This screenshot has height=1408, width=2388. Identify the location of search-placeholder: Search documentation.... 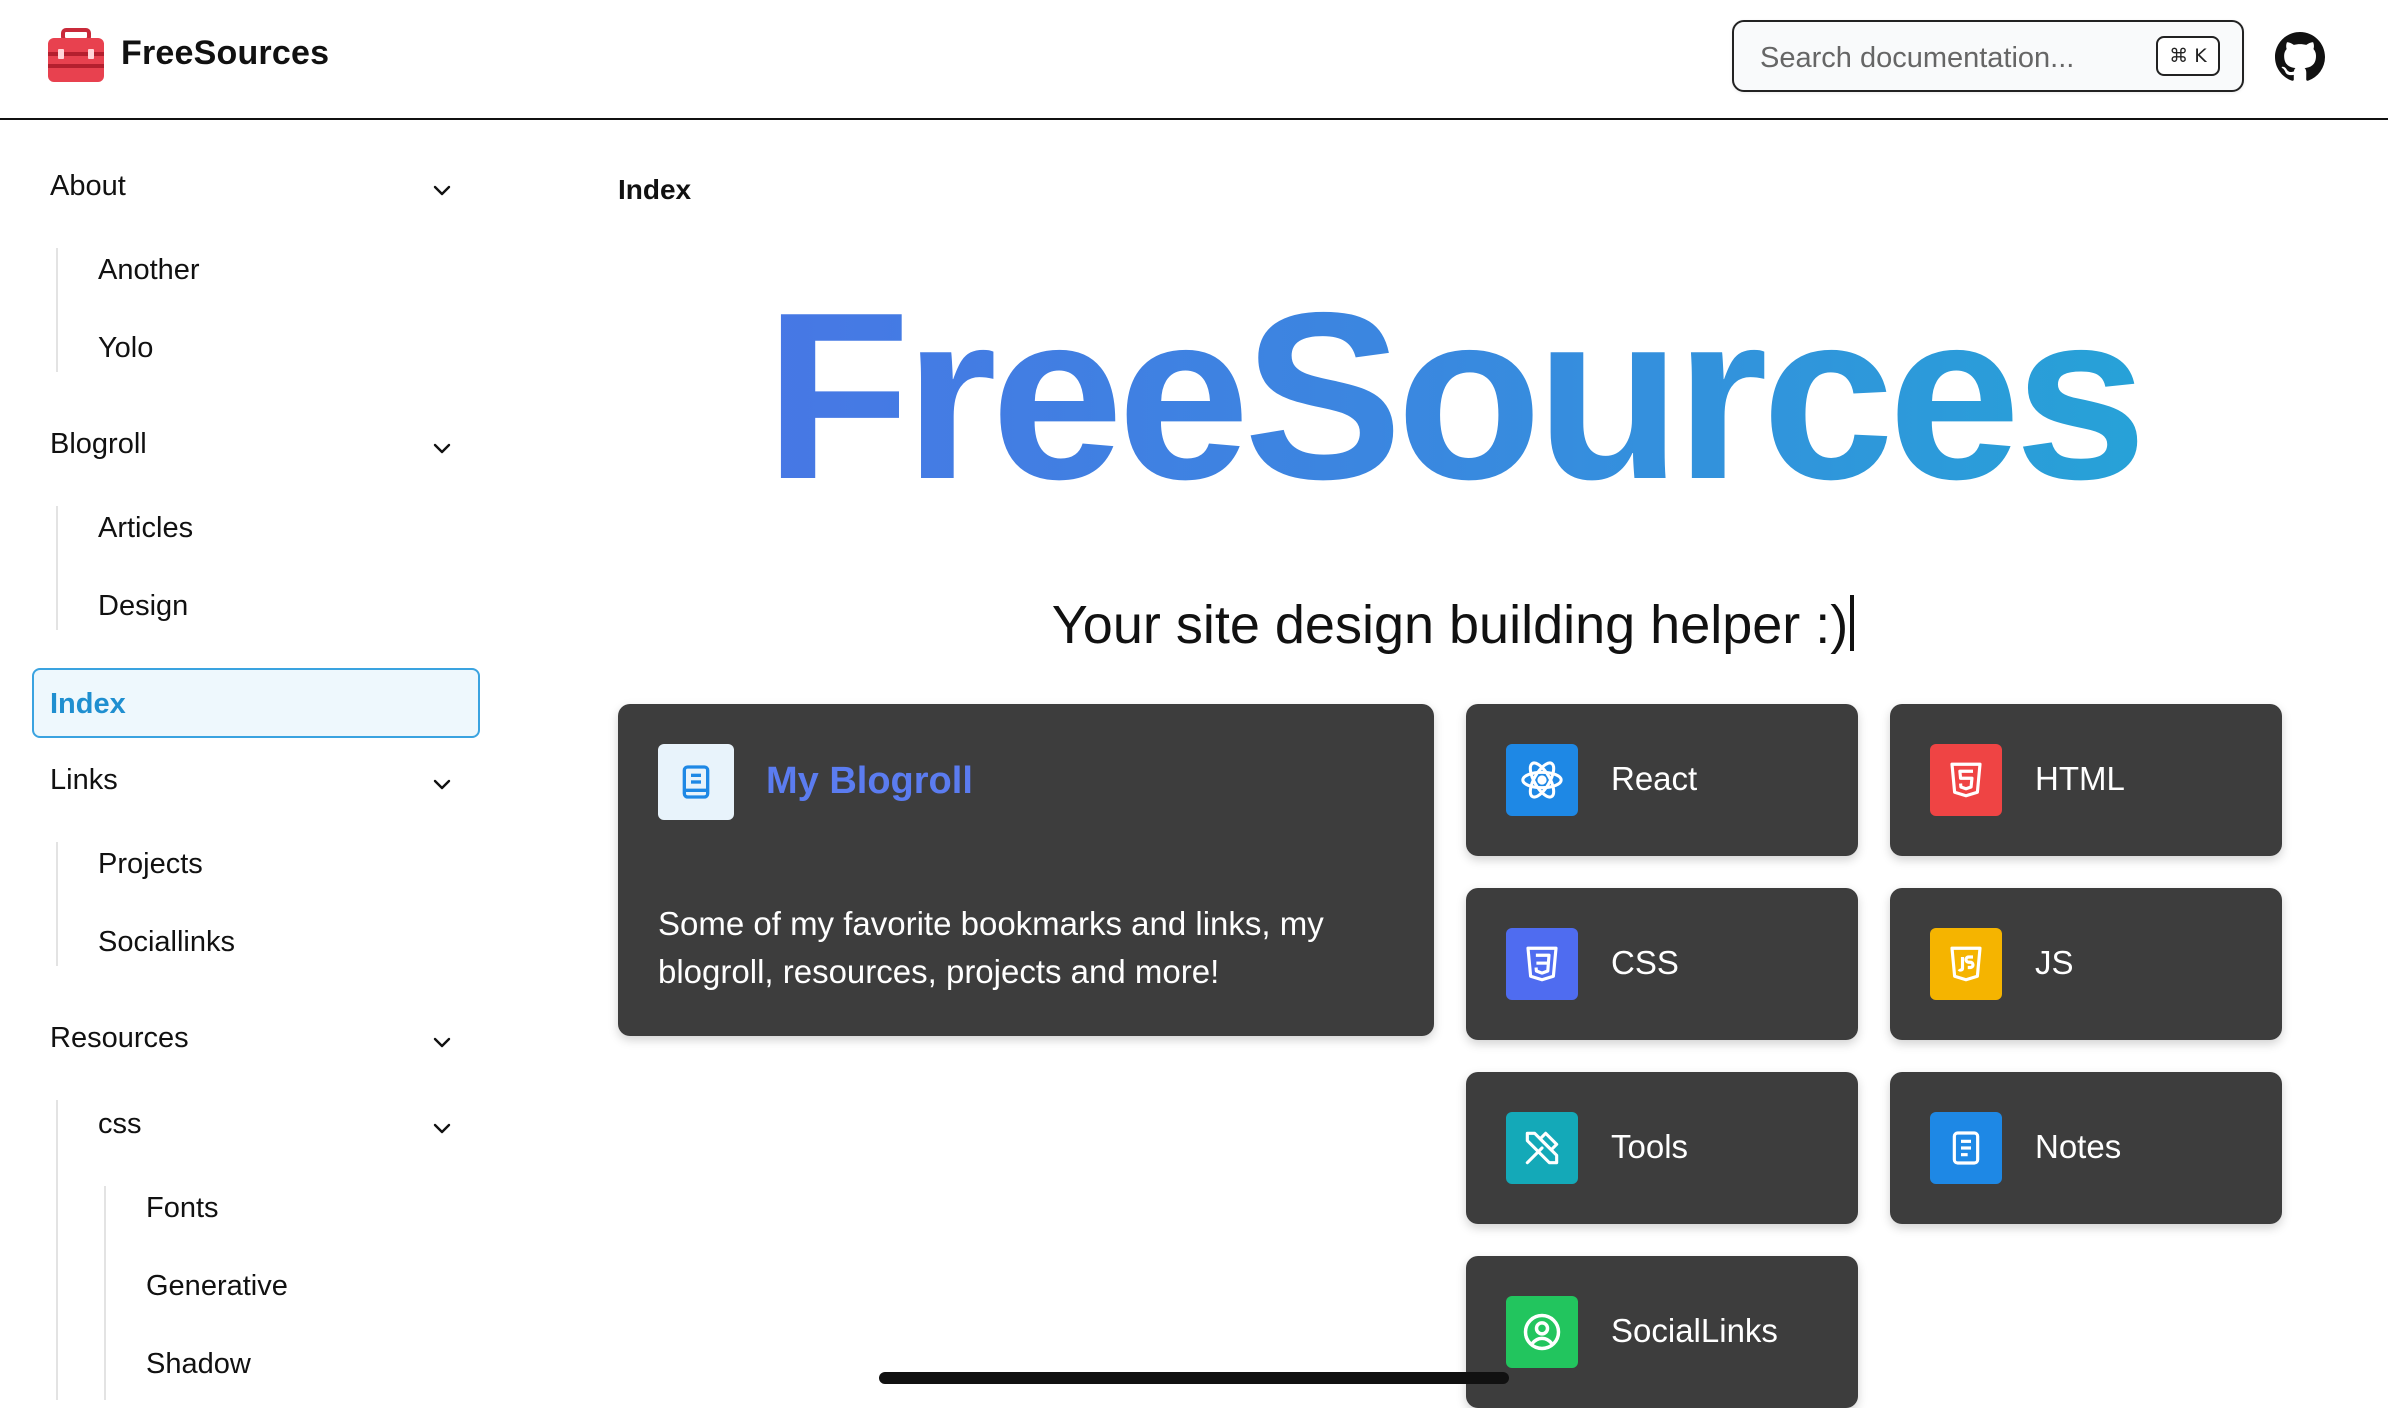
(1917, 58).